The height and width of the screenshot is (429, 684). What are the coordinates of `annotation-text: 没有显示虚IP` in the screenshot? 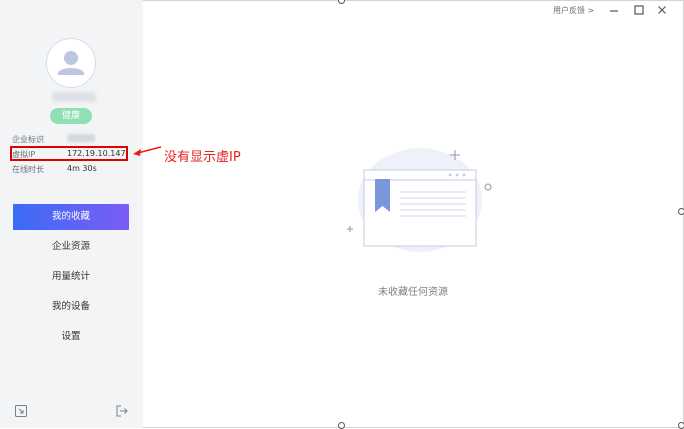 It's located at (202, 157).